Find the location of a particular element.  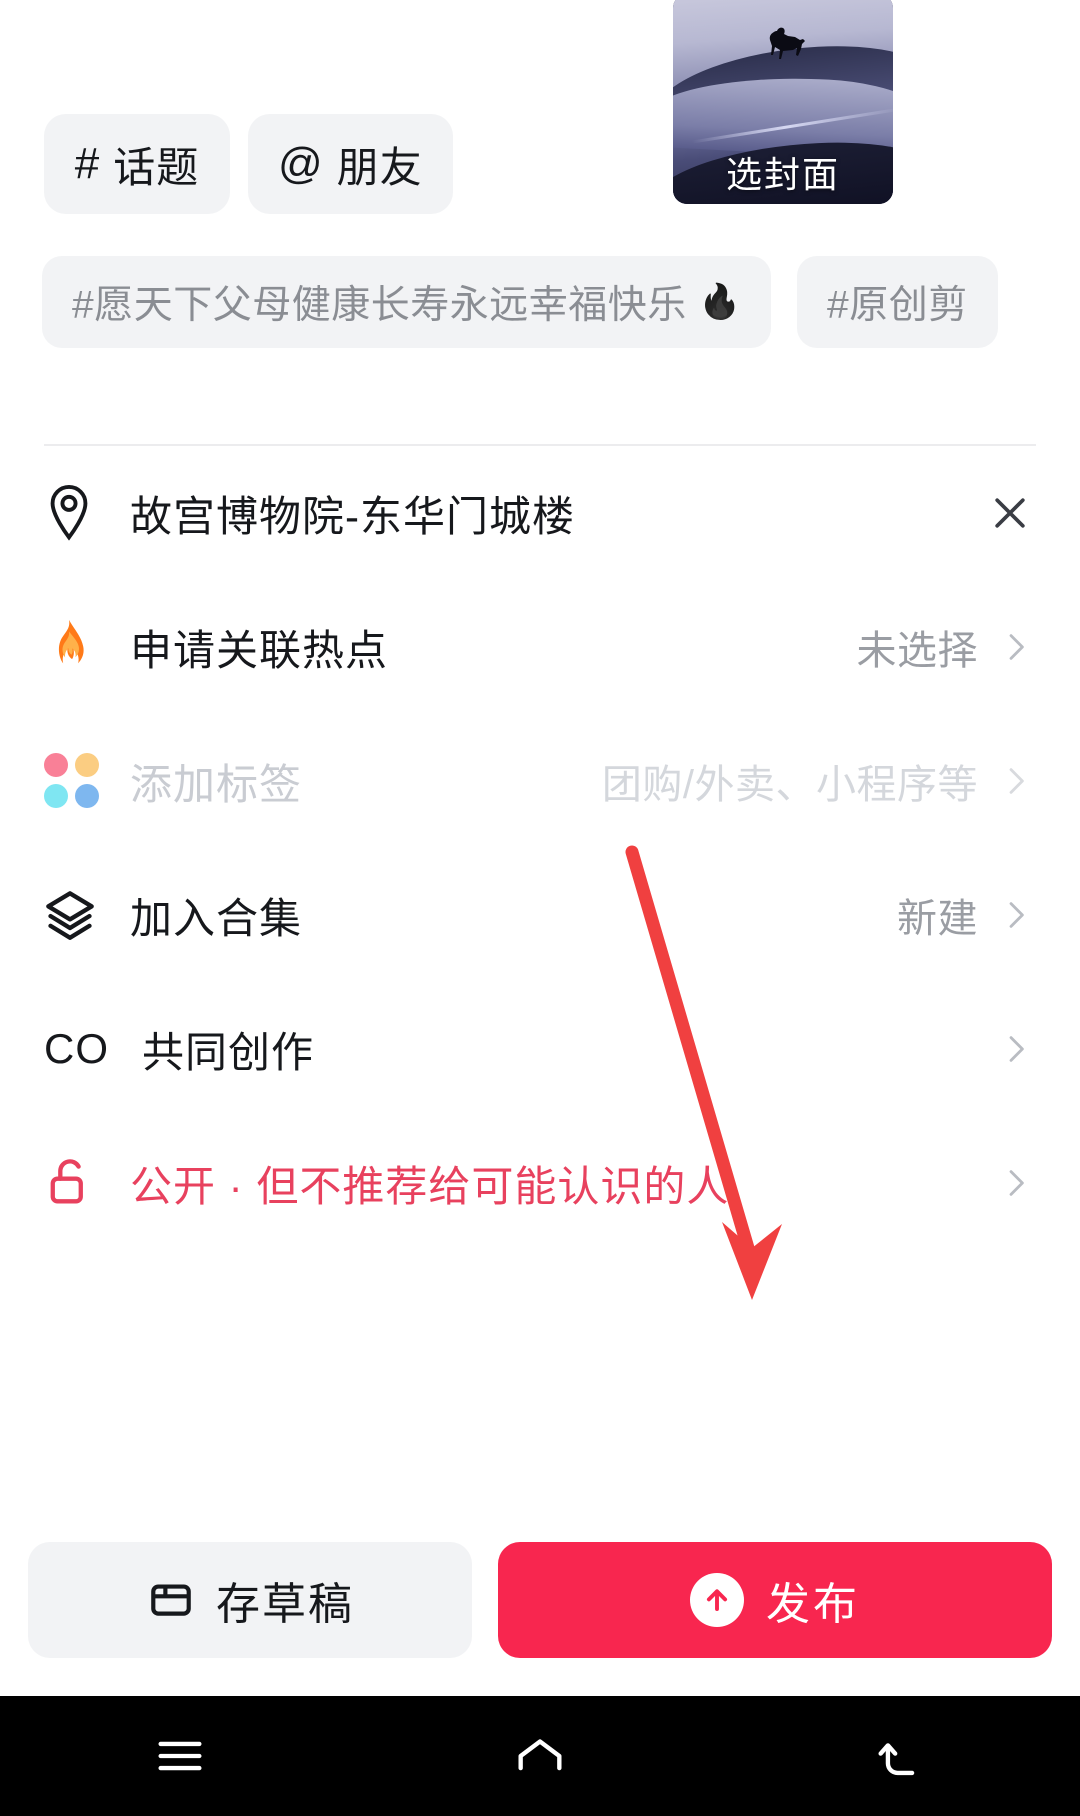

tag-suggestion-scroller: #愿天下父母健康长寿永远幸福快乐 🔥 #原创剪 is located at coordinates (540, 302).